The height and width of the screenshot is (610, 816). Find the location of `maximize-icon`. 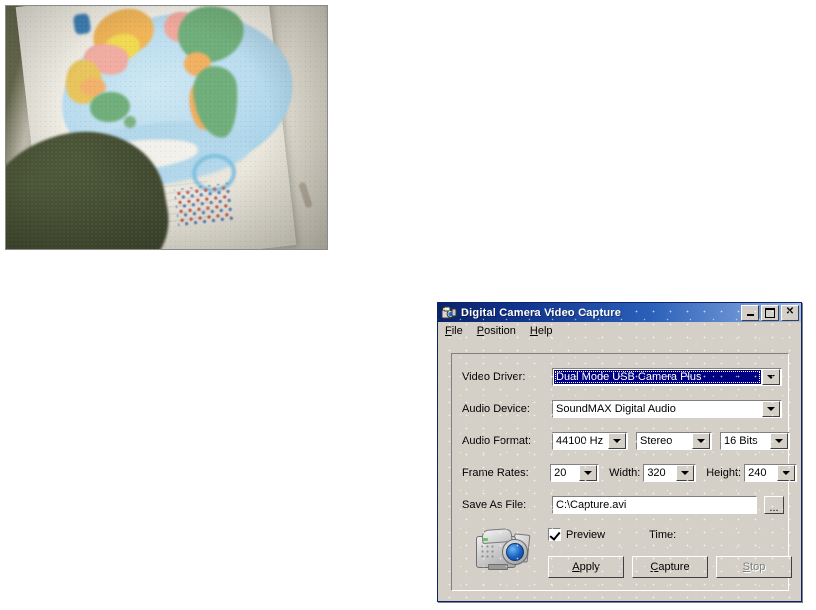

maximize-icon is located at coordinates (770, 312).